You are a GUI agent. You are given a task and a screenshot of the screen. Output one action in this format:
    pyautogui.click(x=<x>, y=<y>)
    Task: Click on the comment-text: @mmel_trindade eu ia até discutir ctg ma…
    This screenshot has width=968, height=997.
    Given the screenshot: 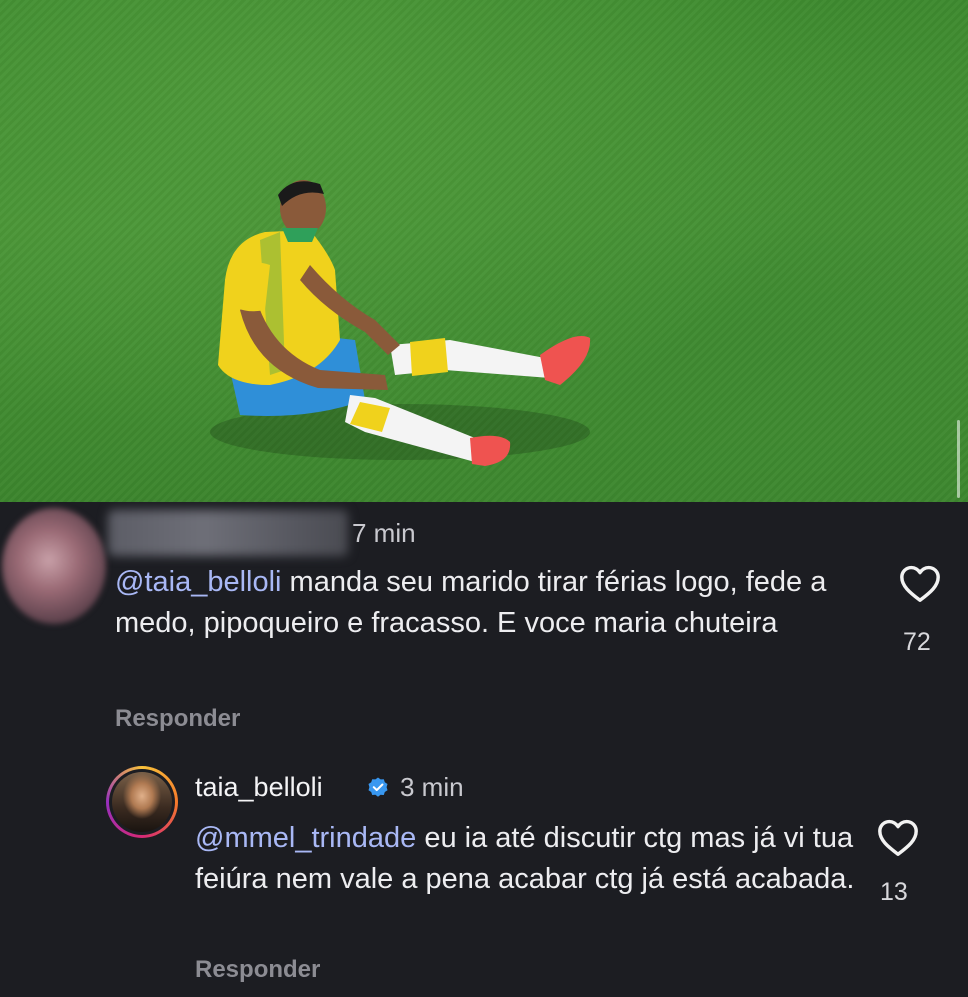 What is the action you would take?
    pyautogui.click(x=525, y=859)
    